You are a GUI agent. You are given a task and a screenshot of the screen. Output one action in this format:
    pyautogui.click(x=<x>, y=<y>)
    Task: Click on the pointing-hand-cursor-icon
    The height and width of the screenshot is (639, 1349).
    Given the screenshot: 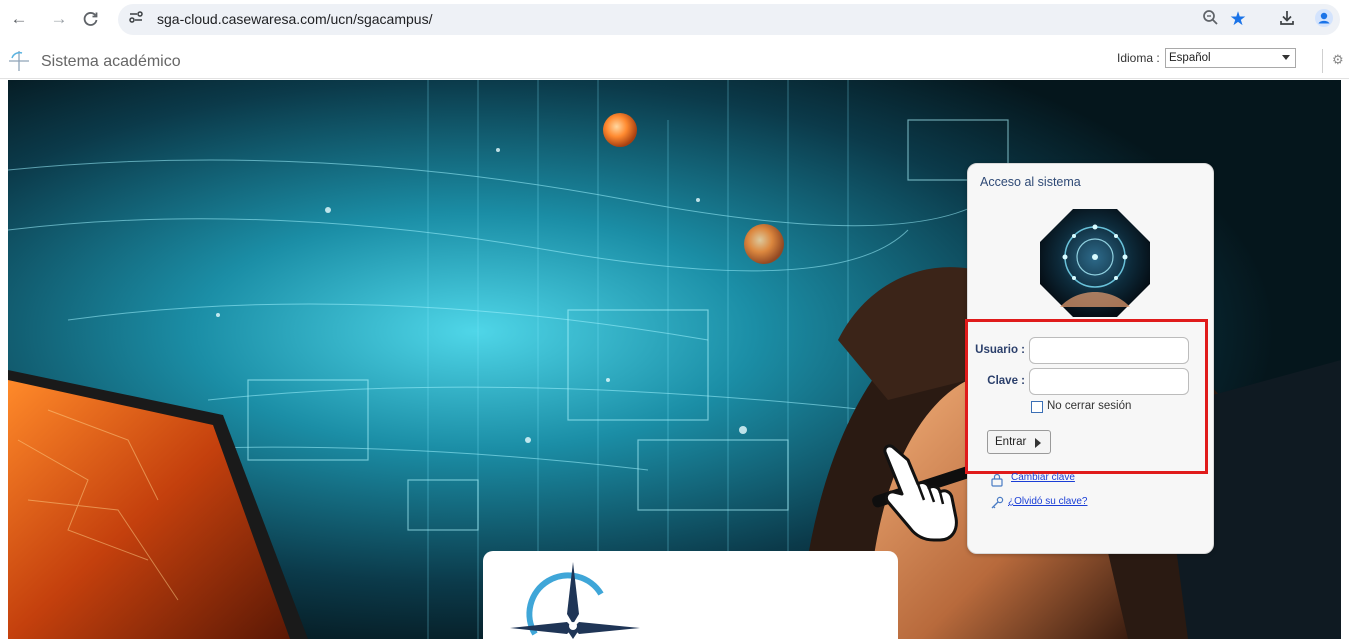 What is the action you would take?
    pyautogui.click(x=920, y=494)
    